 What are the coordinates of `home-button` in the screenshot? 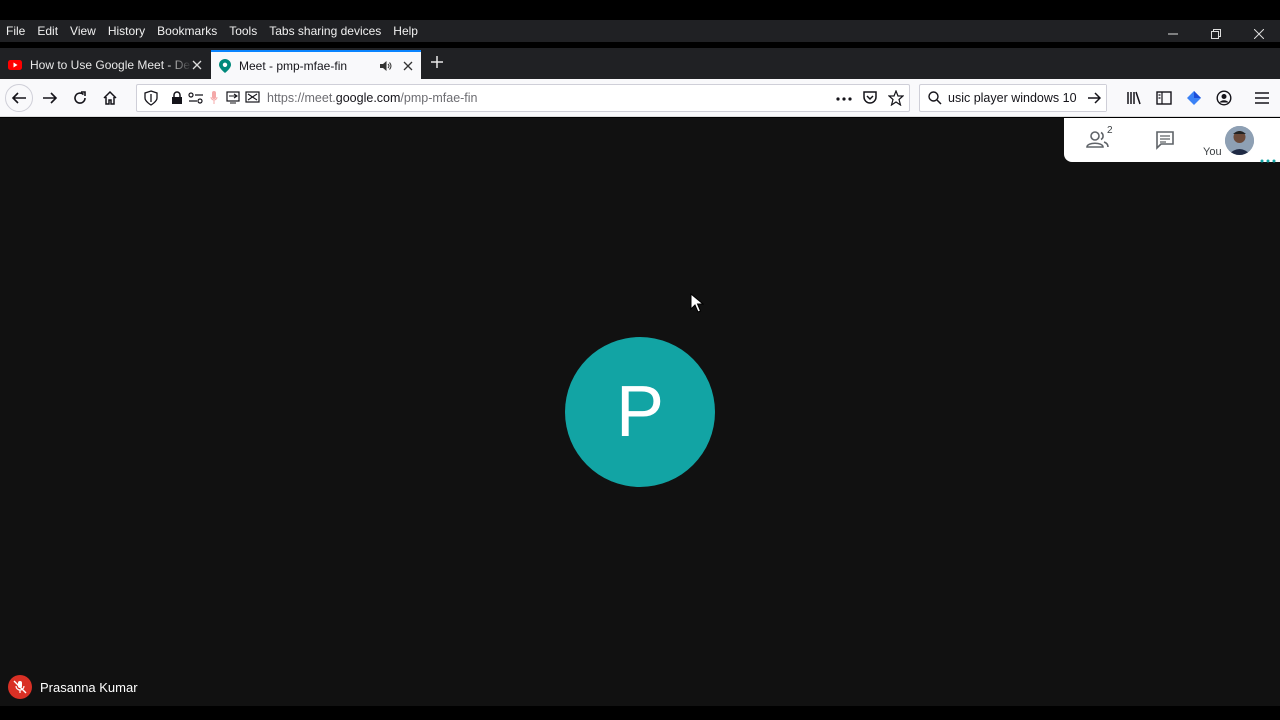 It's located at (110, 98).